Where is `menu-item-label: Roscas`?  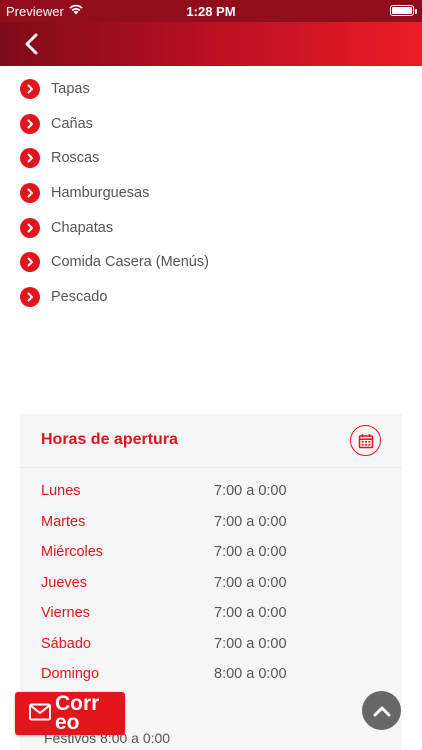 menu-item-label: Roscas is located at coordinates (75, 158).